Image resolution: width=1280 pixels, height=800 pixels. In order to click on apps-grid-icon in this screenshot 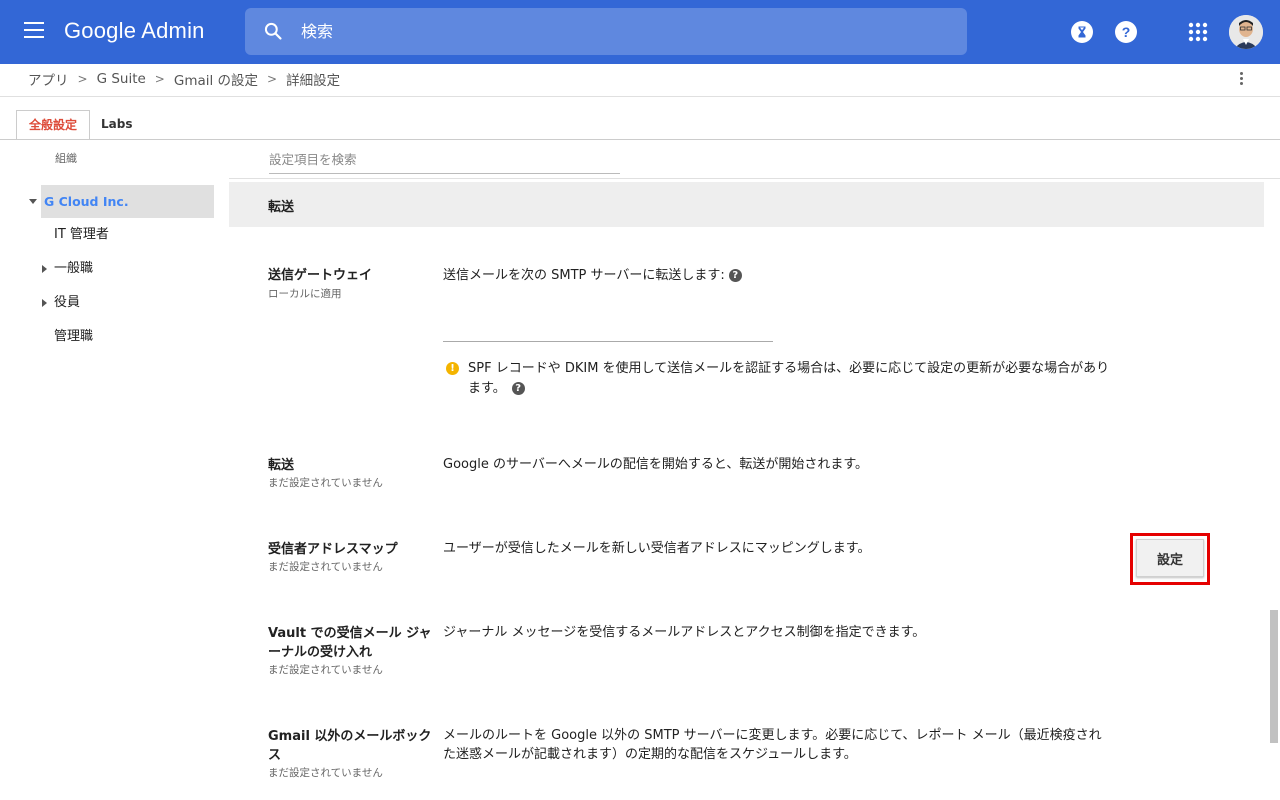, I will do `click(1198, 32)`.